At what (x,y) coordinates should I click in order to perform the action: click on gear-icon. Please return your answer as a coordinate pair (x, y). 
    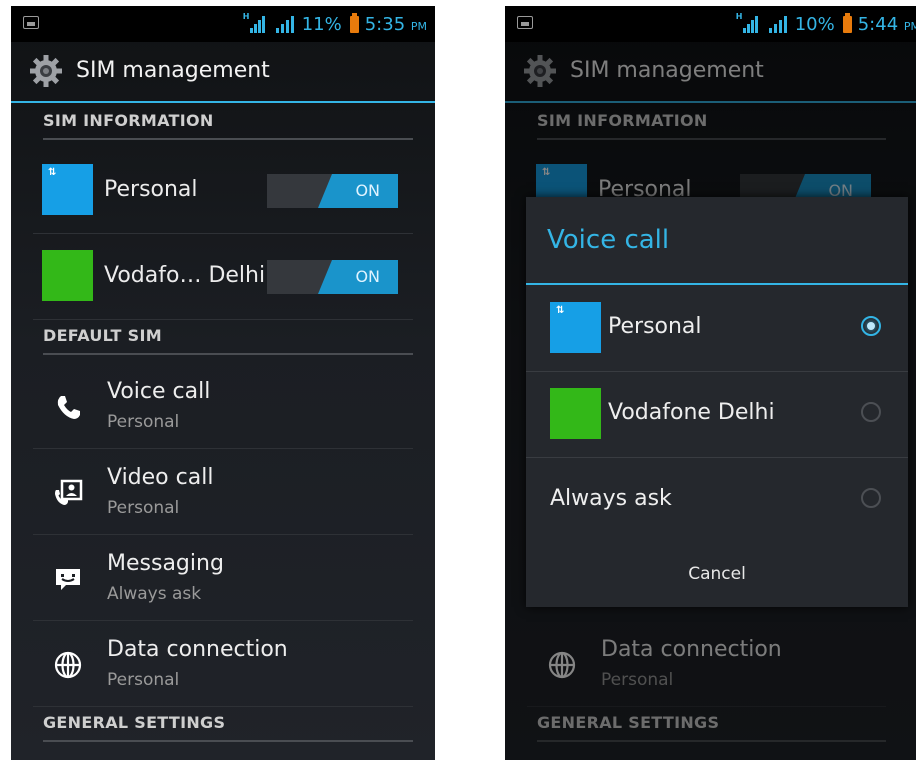
    Looking at the image, I should click on (46, 71).